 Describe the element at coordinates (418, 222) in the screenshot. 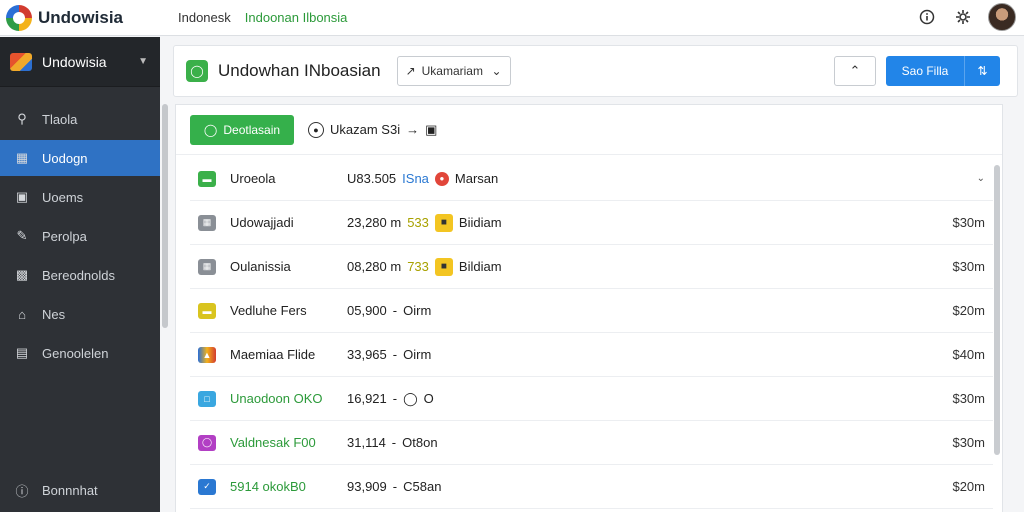

I see `item-meta-2: 533` at that location.